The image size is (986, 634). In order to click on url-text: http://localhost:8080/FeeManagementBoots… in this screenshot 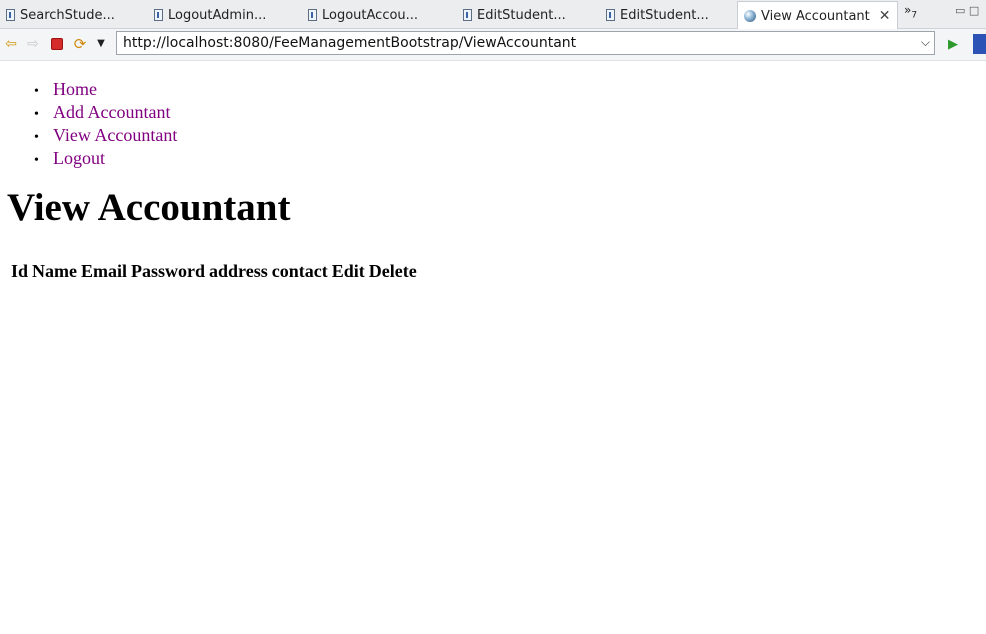, I will do `click(350, 43)`.